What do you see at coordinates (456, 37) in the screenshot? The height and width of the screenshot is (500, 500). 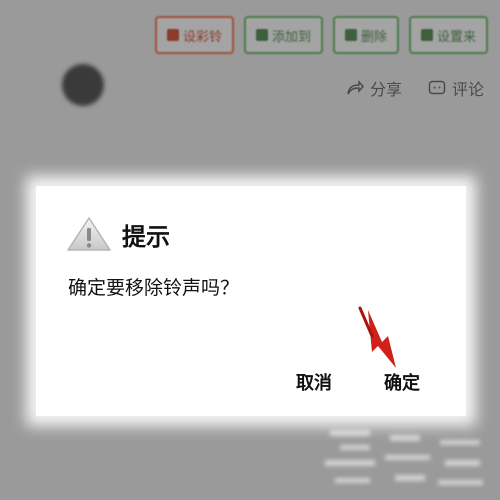 I see `set-ringtone-label: 设置来` at bounding box center [456, 37].